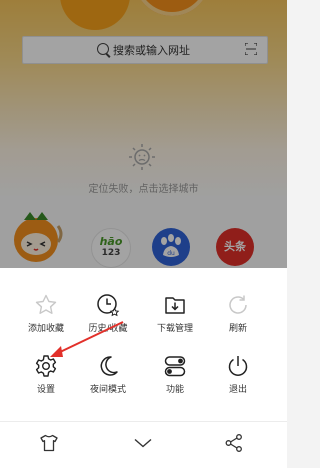  I want to click on share-icon, so click(234, 443).